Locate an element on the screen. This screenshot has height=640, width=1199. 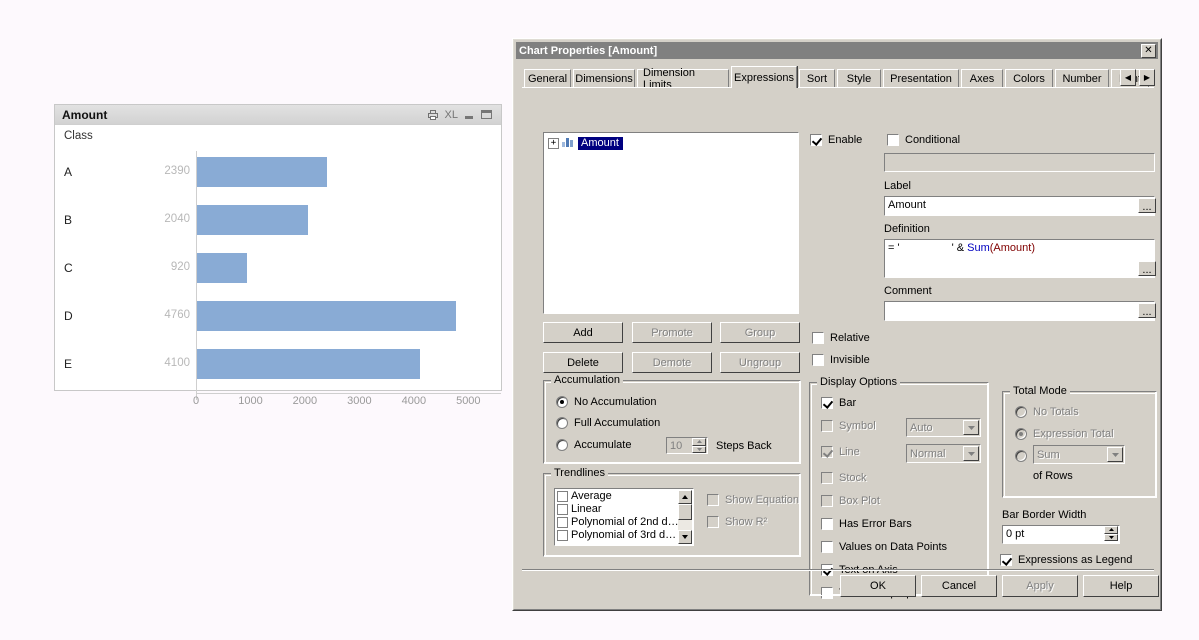
add-button: Add is located at coordinates (583, 332).